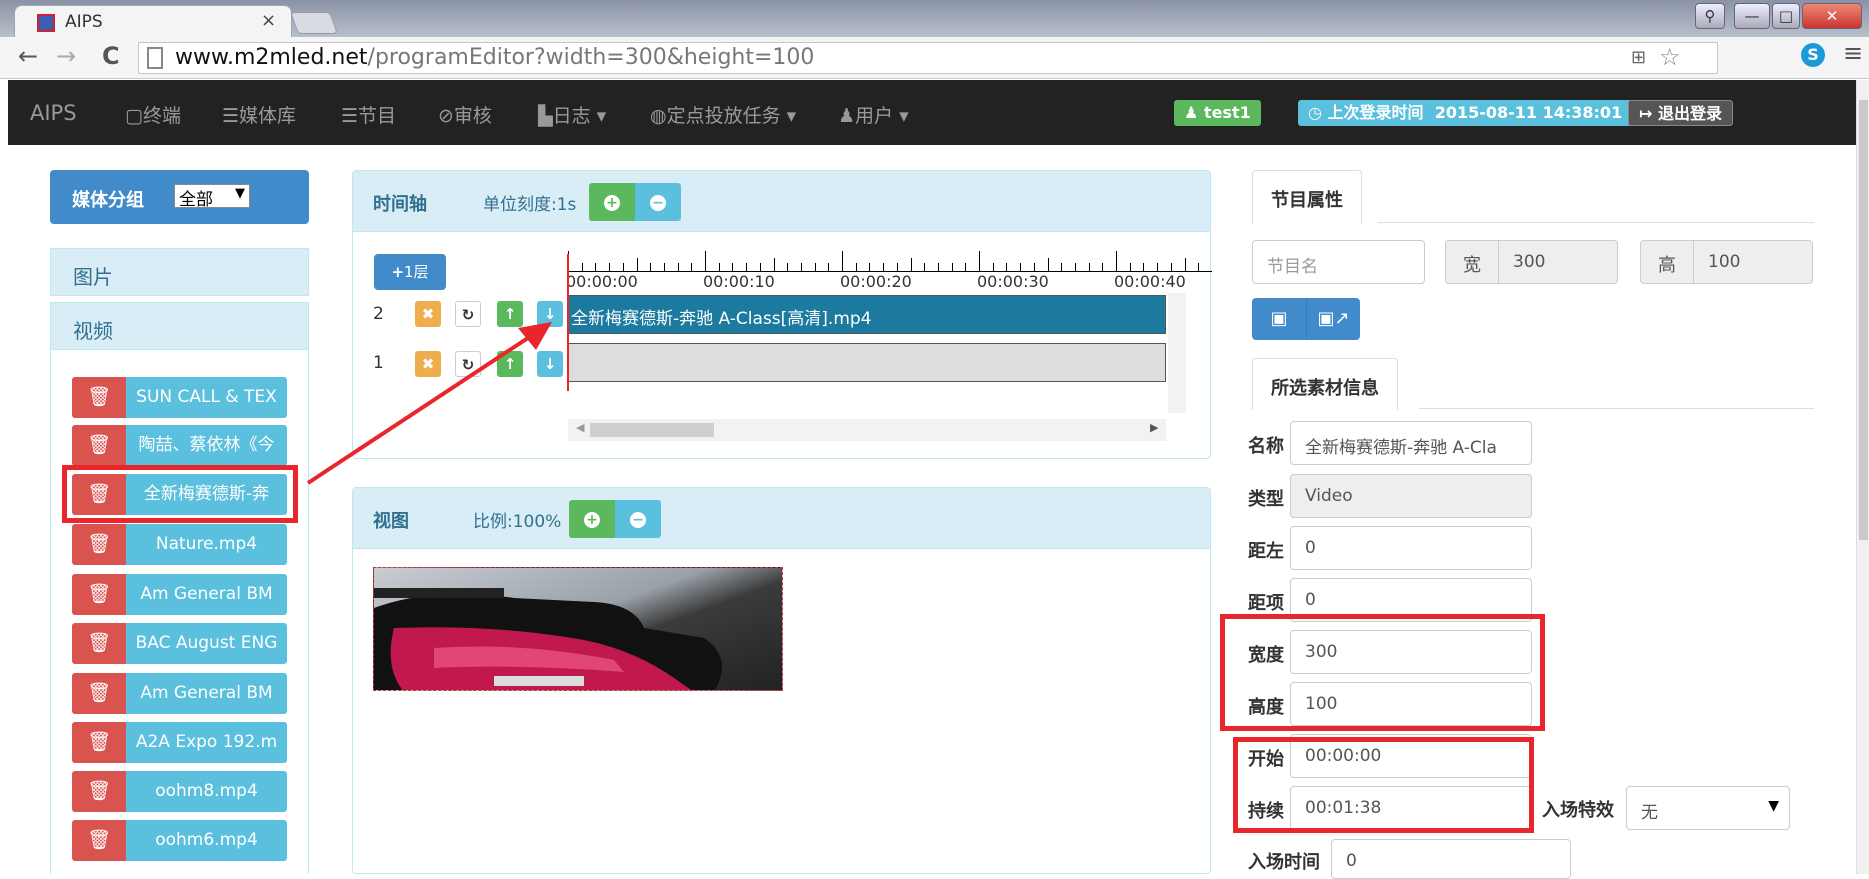  What do you see at coordinates (179, 742) in the screenshot?
I see `media-item: 🗑A2A Expo 192.m` at bounding box center [179, 742].